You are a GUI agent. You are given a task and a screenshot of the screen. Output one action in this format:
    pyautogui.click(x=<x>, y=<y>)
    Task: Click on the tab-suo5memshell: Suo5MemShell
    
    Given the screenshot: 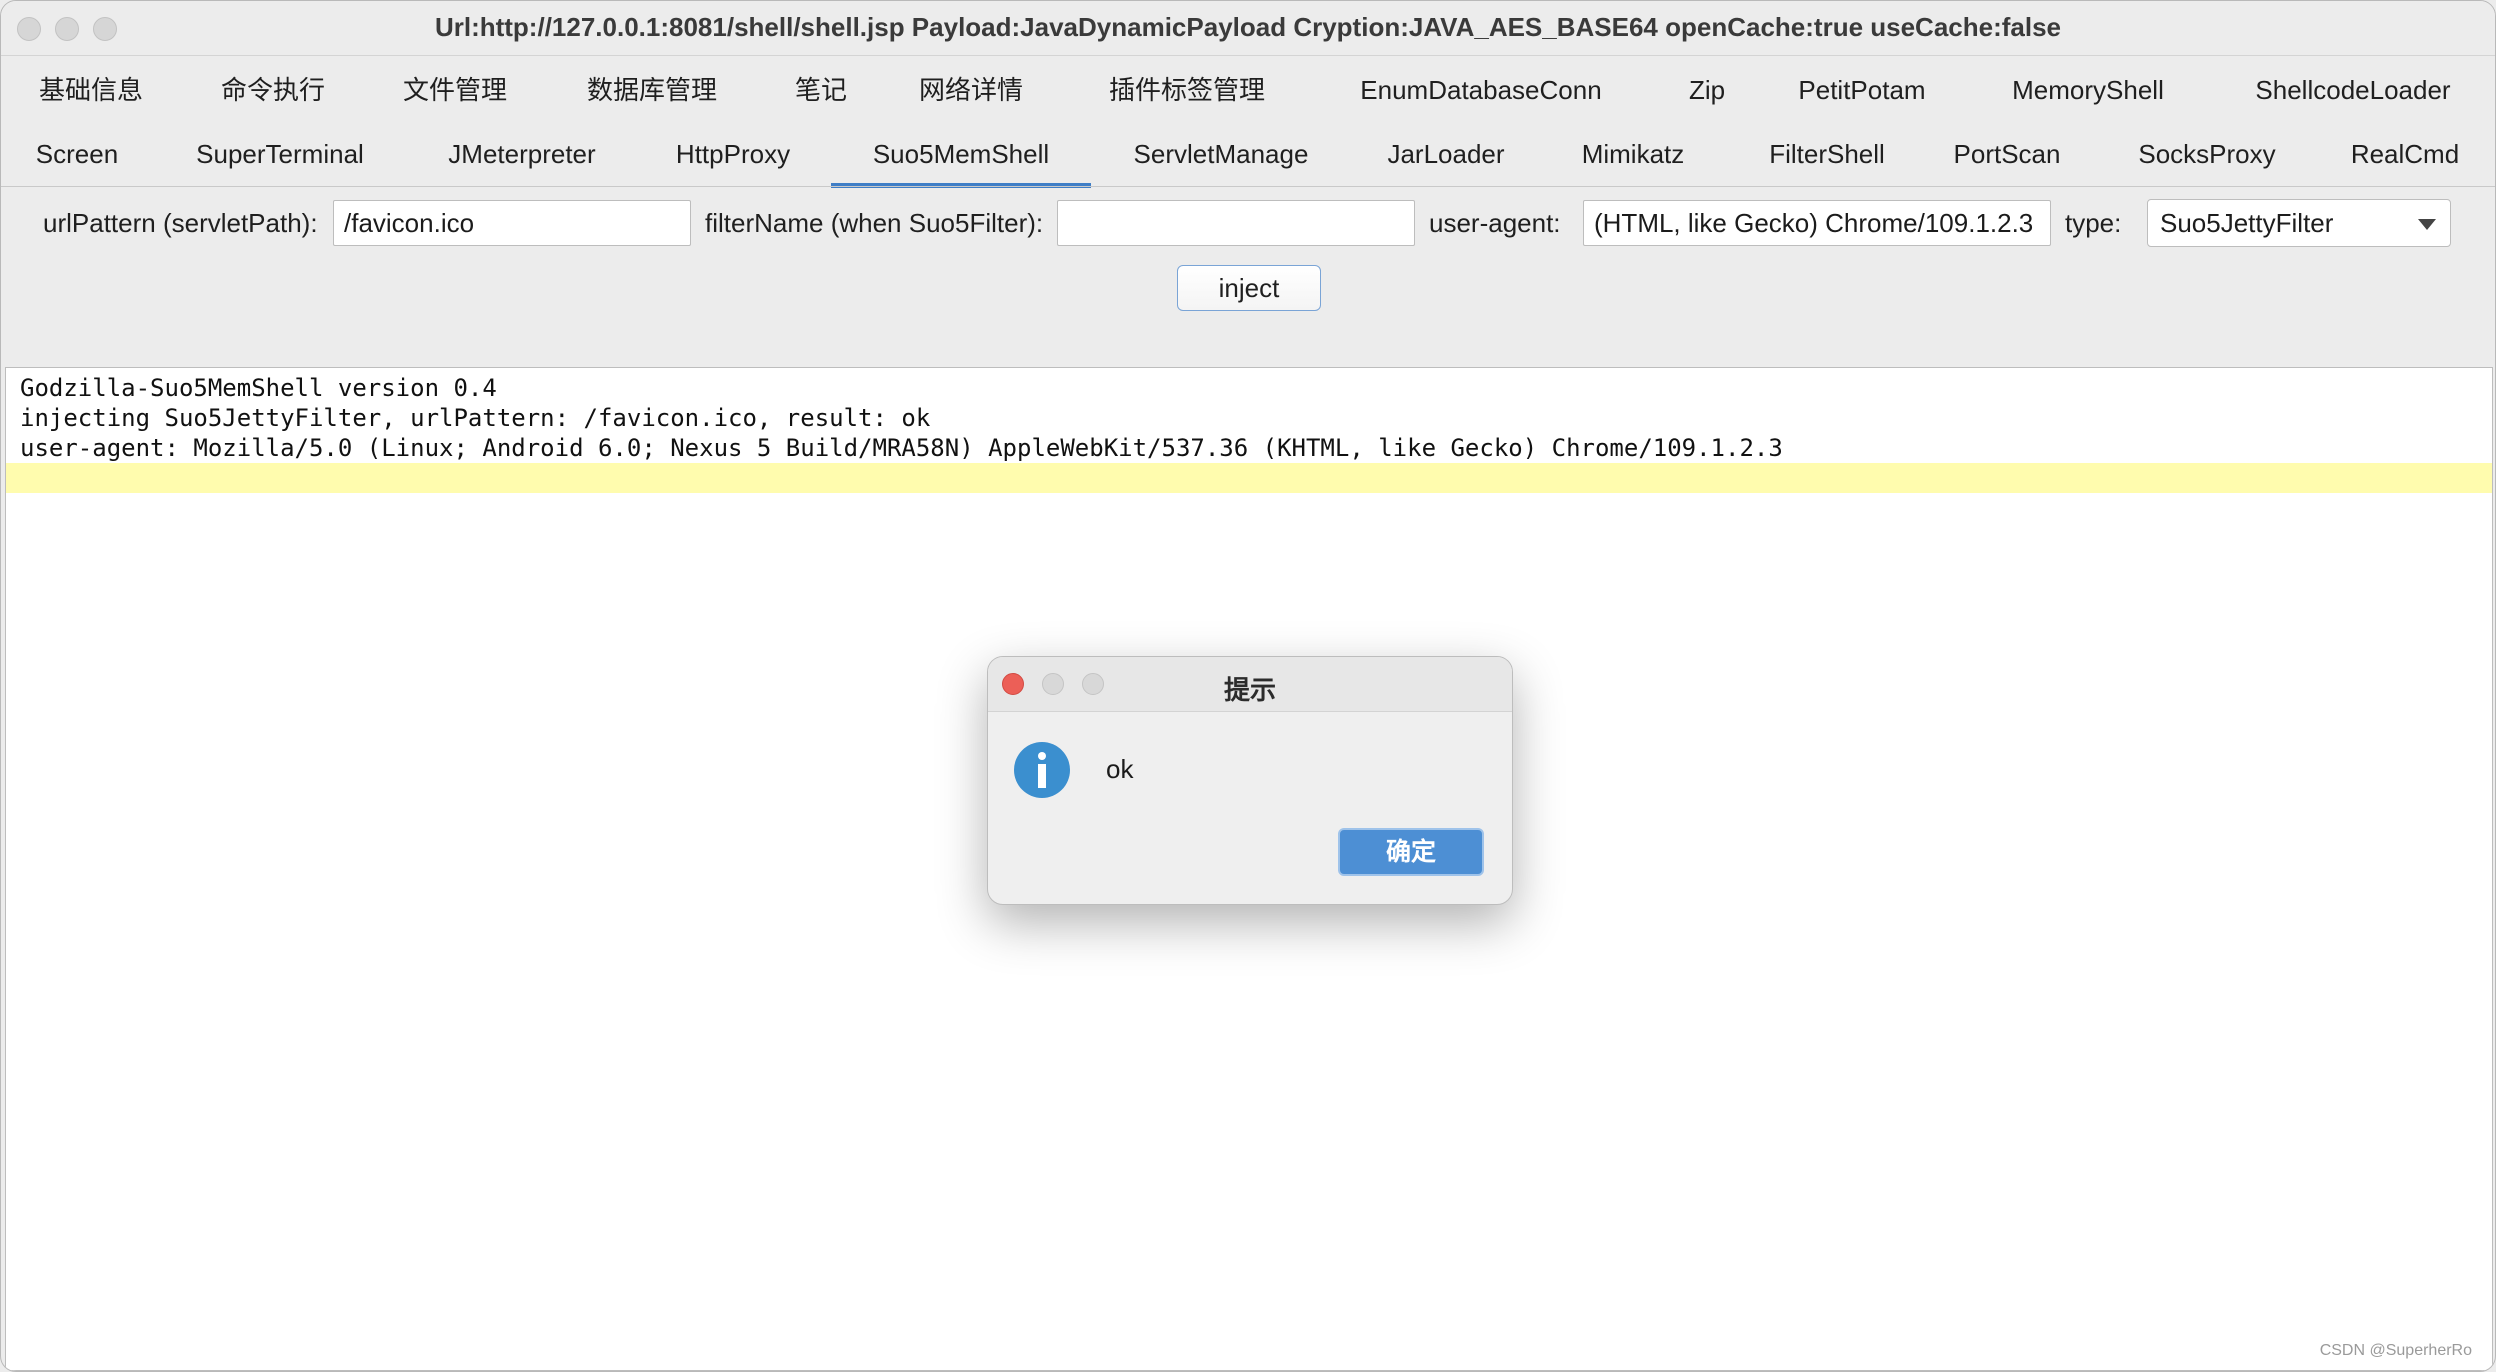 What is the action you would take?
    pyautogui.click(x=961, y=155)
    